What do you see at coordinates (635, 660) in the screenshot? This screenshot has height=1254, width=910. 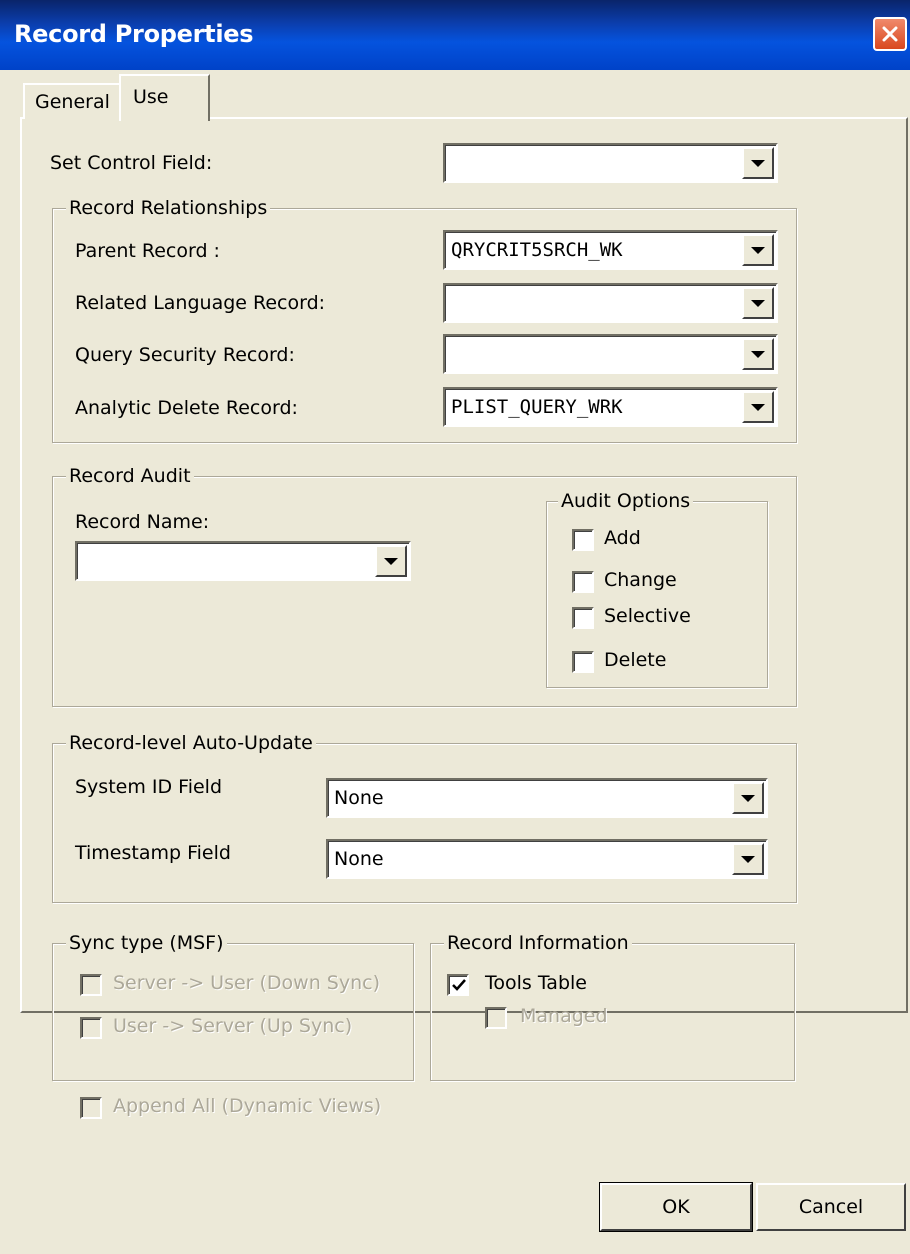 I see `audit-delete-label: Delete` at bounding box center [635, 660].